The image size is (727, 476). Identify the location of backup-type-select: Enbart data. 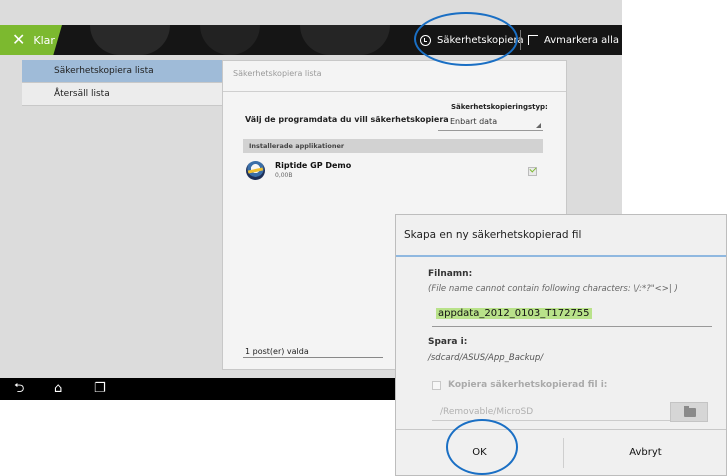
(490, 123).